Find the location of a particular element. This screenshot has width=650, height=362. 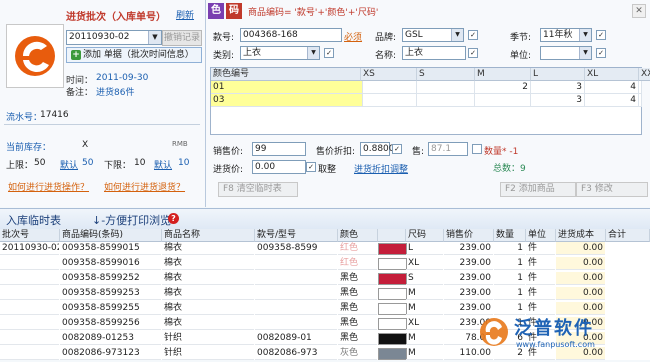

cell-qty: 1 is located at coordinates (509, 278).